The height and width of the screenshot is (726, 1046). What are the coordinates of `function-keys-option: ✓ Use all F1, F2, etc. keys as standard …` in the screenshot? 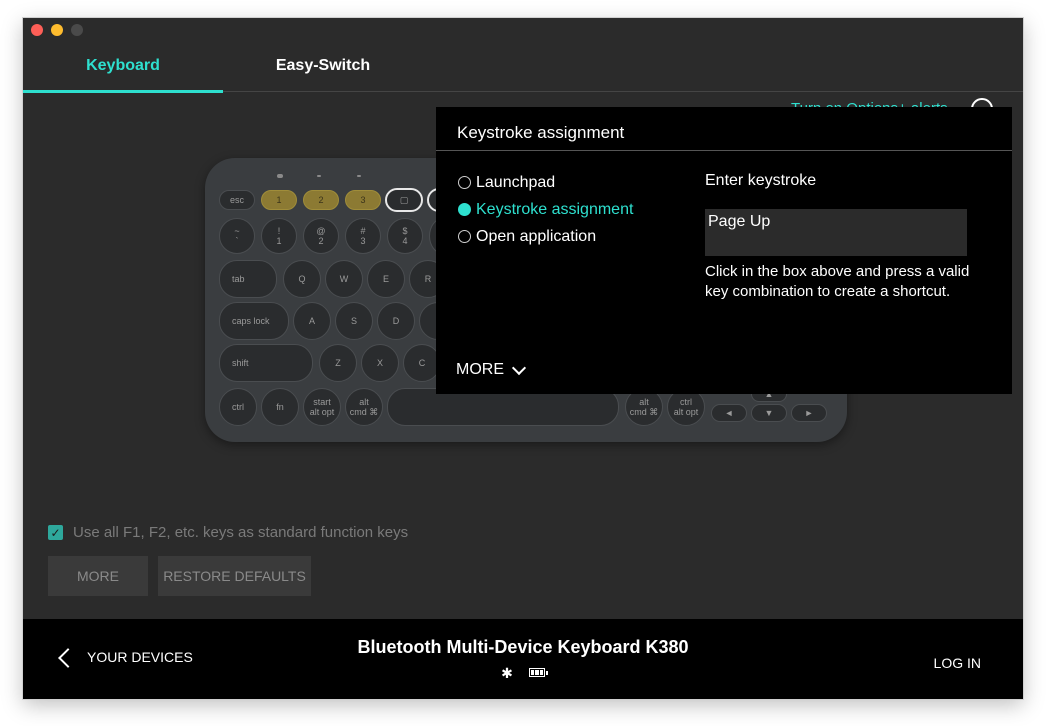 It's located at (228, 532).